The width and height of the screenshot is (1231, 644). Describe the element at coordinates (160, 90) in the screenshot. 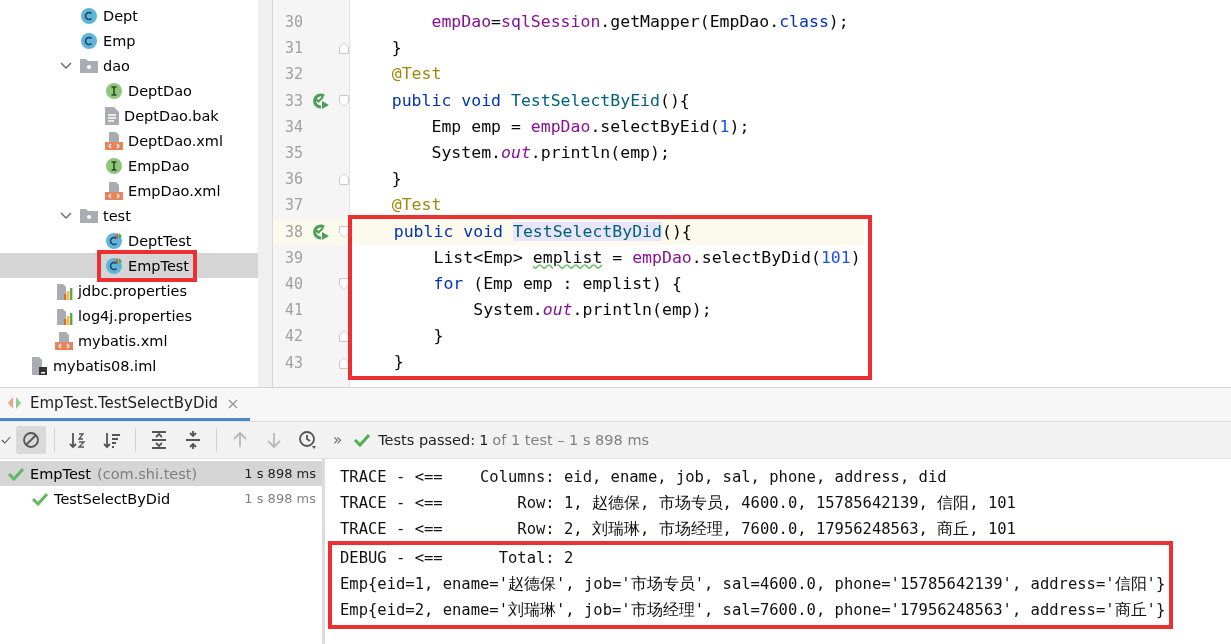

I see `tree-item: DeptDao` at that location.